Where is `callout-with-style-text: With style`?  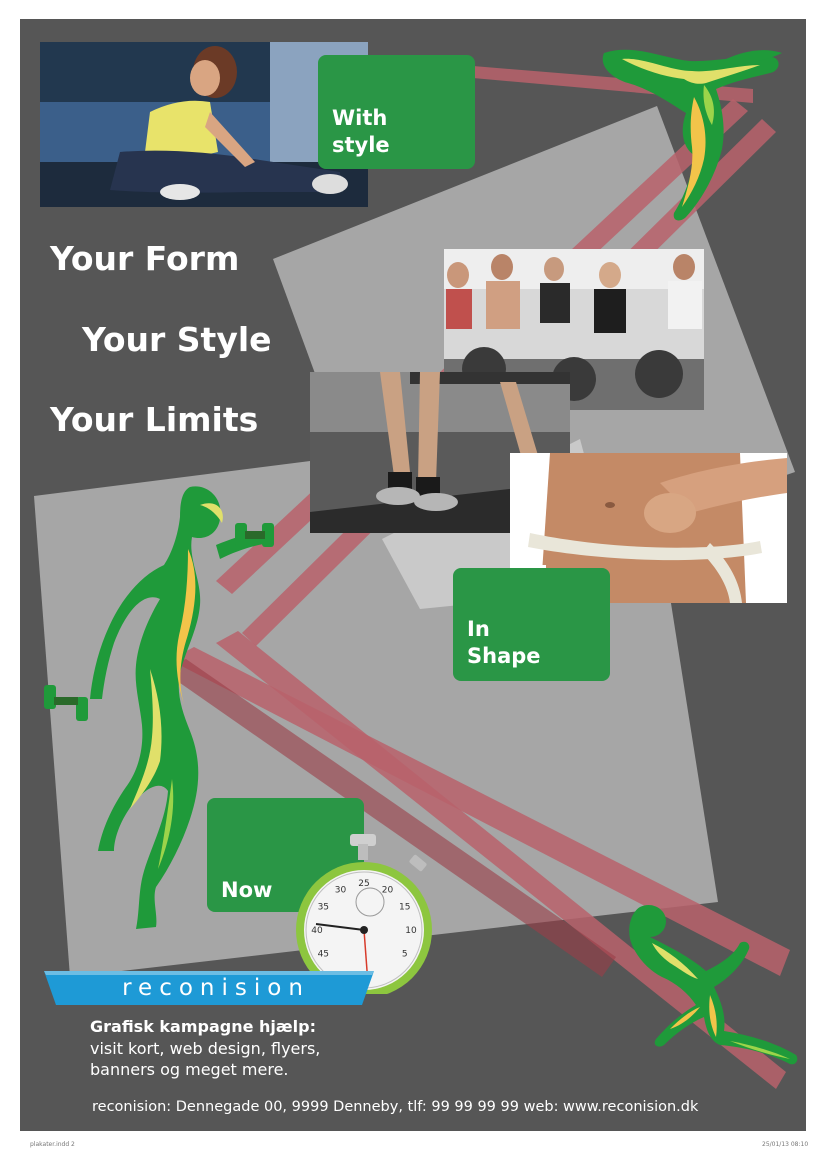
callout-with-style-text: With style is located at coordinates (361, 131).